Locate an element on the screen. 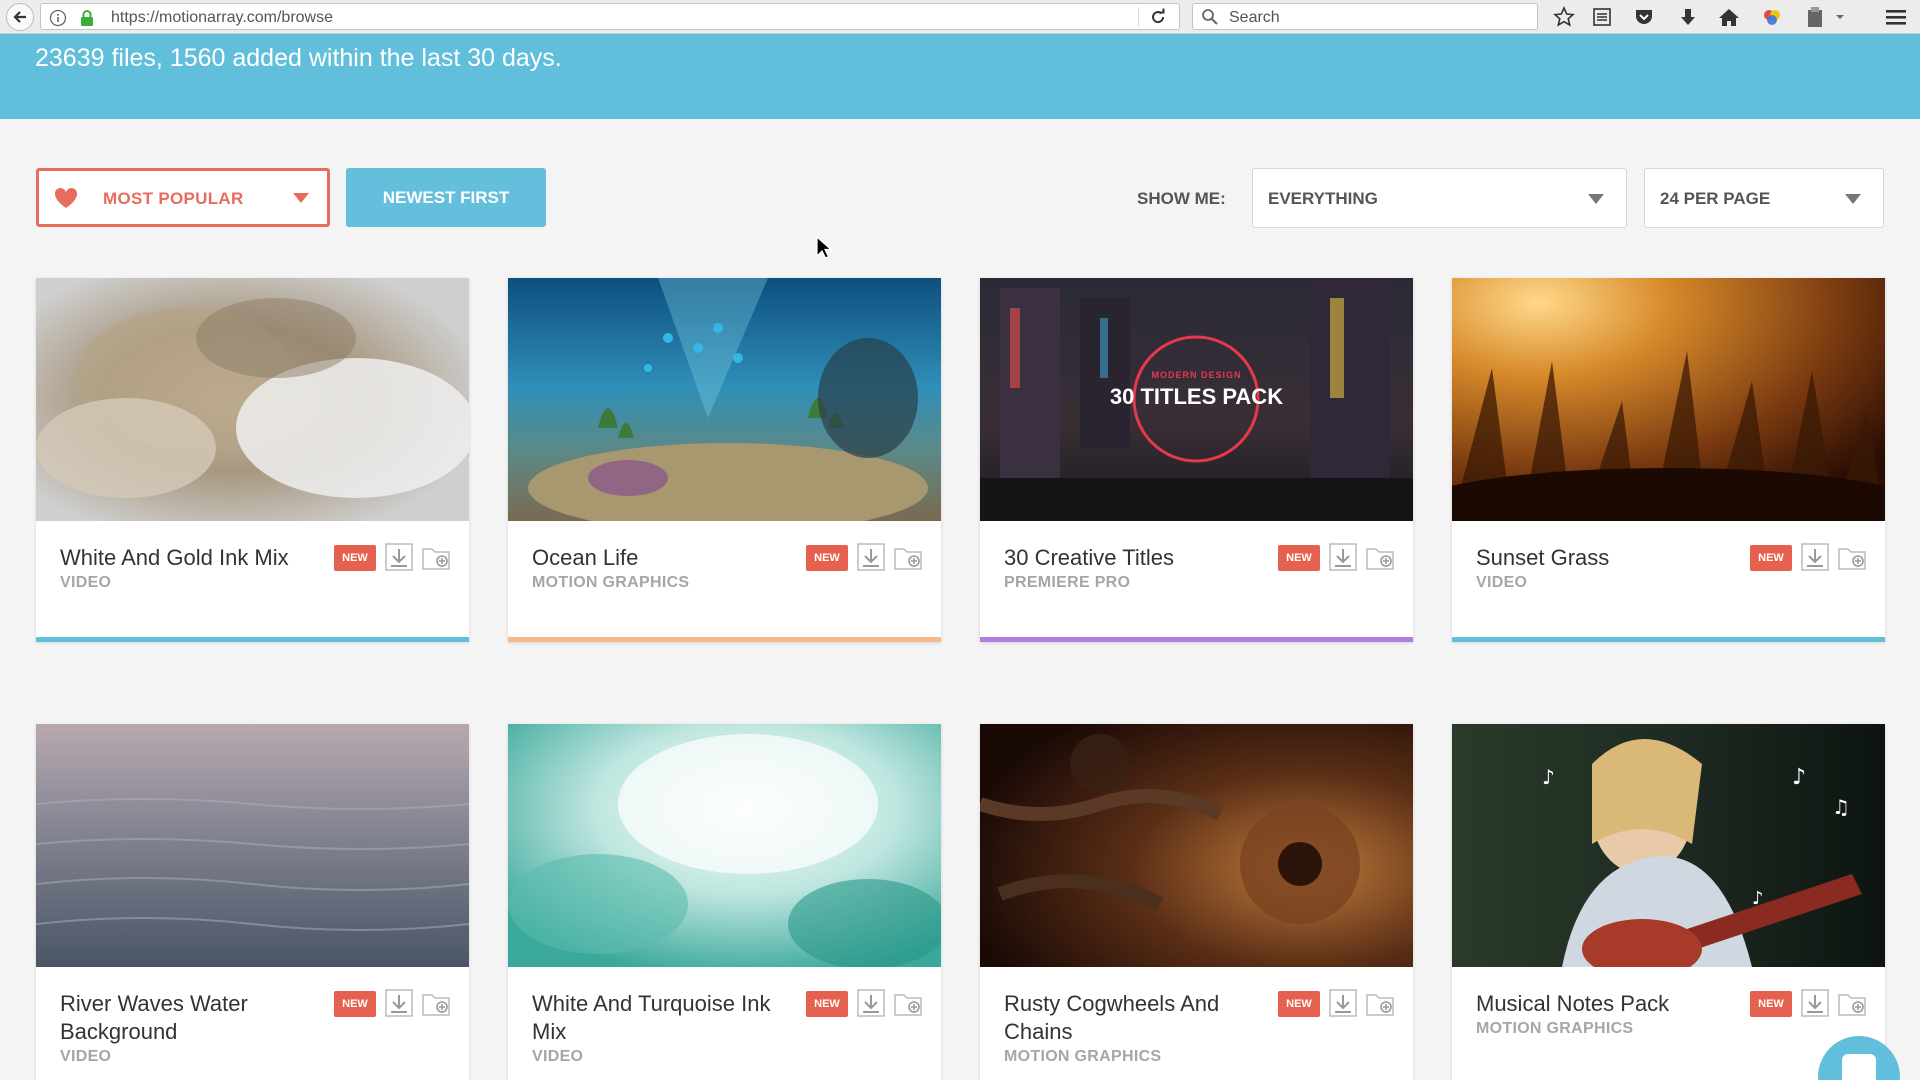  lock-icon is located at coordinates (87, 18).